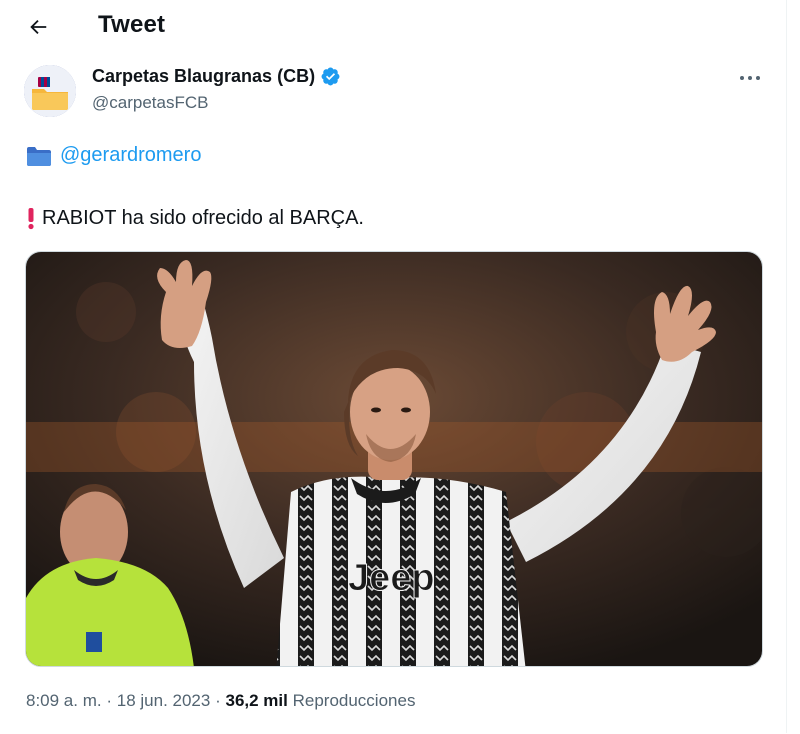 The height and width of the screenshot is (734, 800). I want to click on tweet-line-mention: @gerardromero, so click(113, 155).